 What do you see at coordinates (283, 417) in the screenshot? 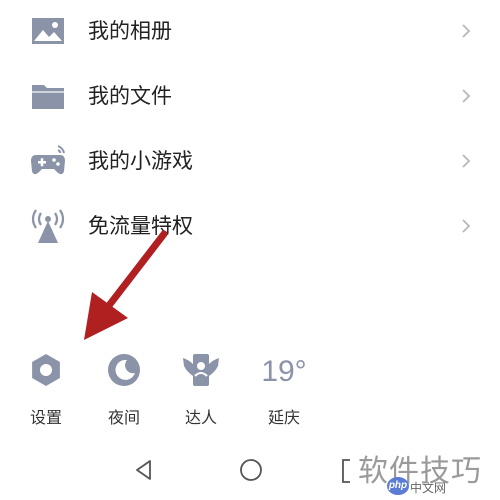
I see `weather-city: 延庆` at bounding box center [283, 417].